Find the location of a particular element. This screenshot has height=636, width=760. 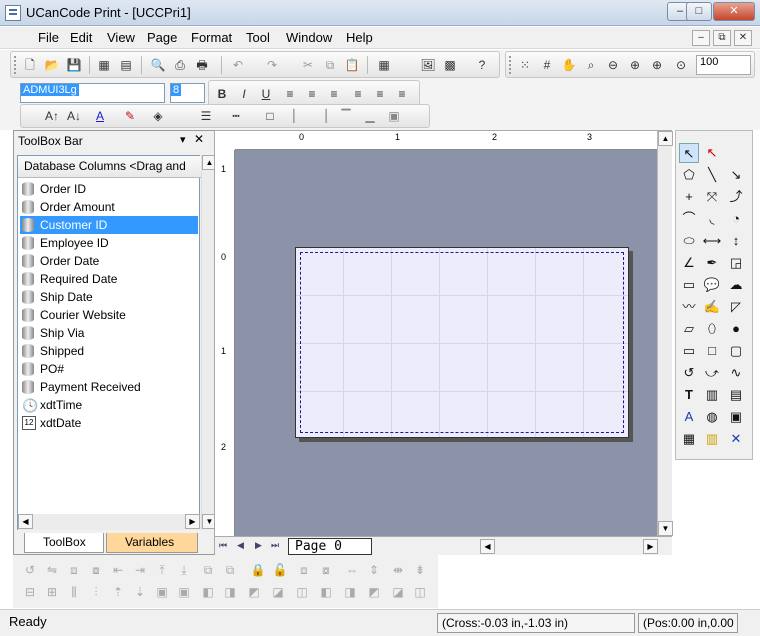

hscroll-left: ◀ is located at coordinates (487, 546).